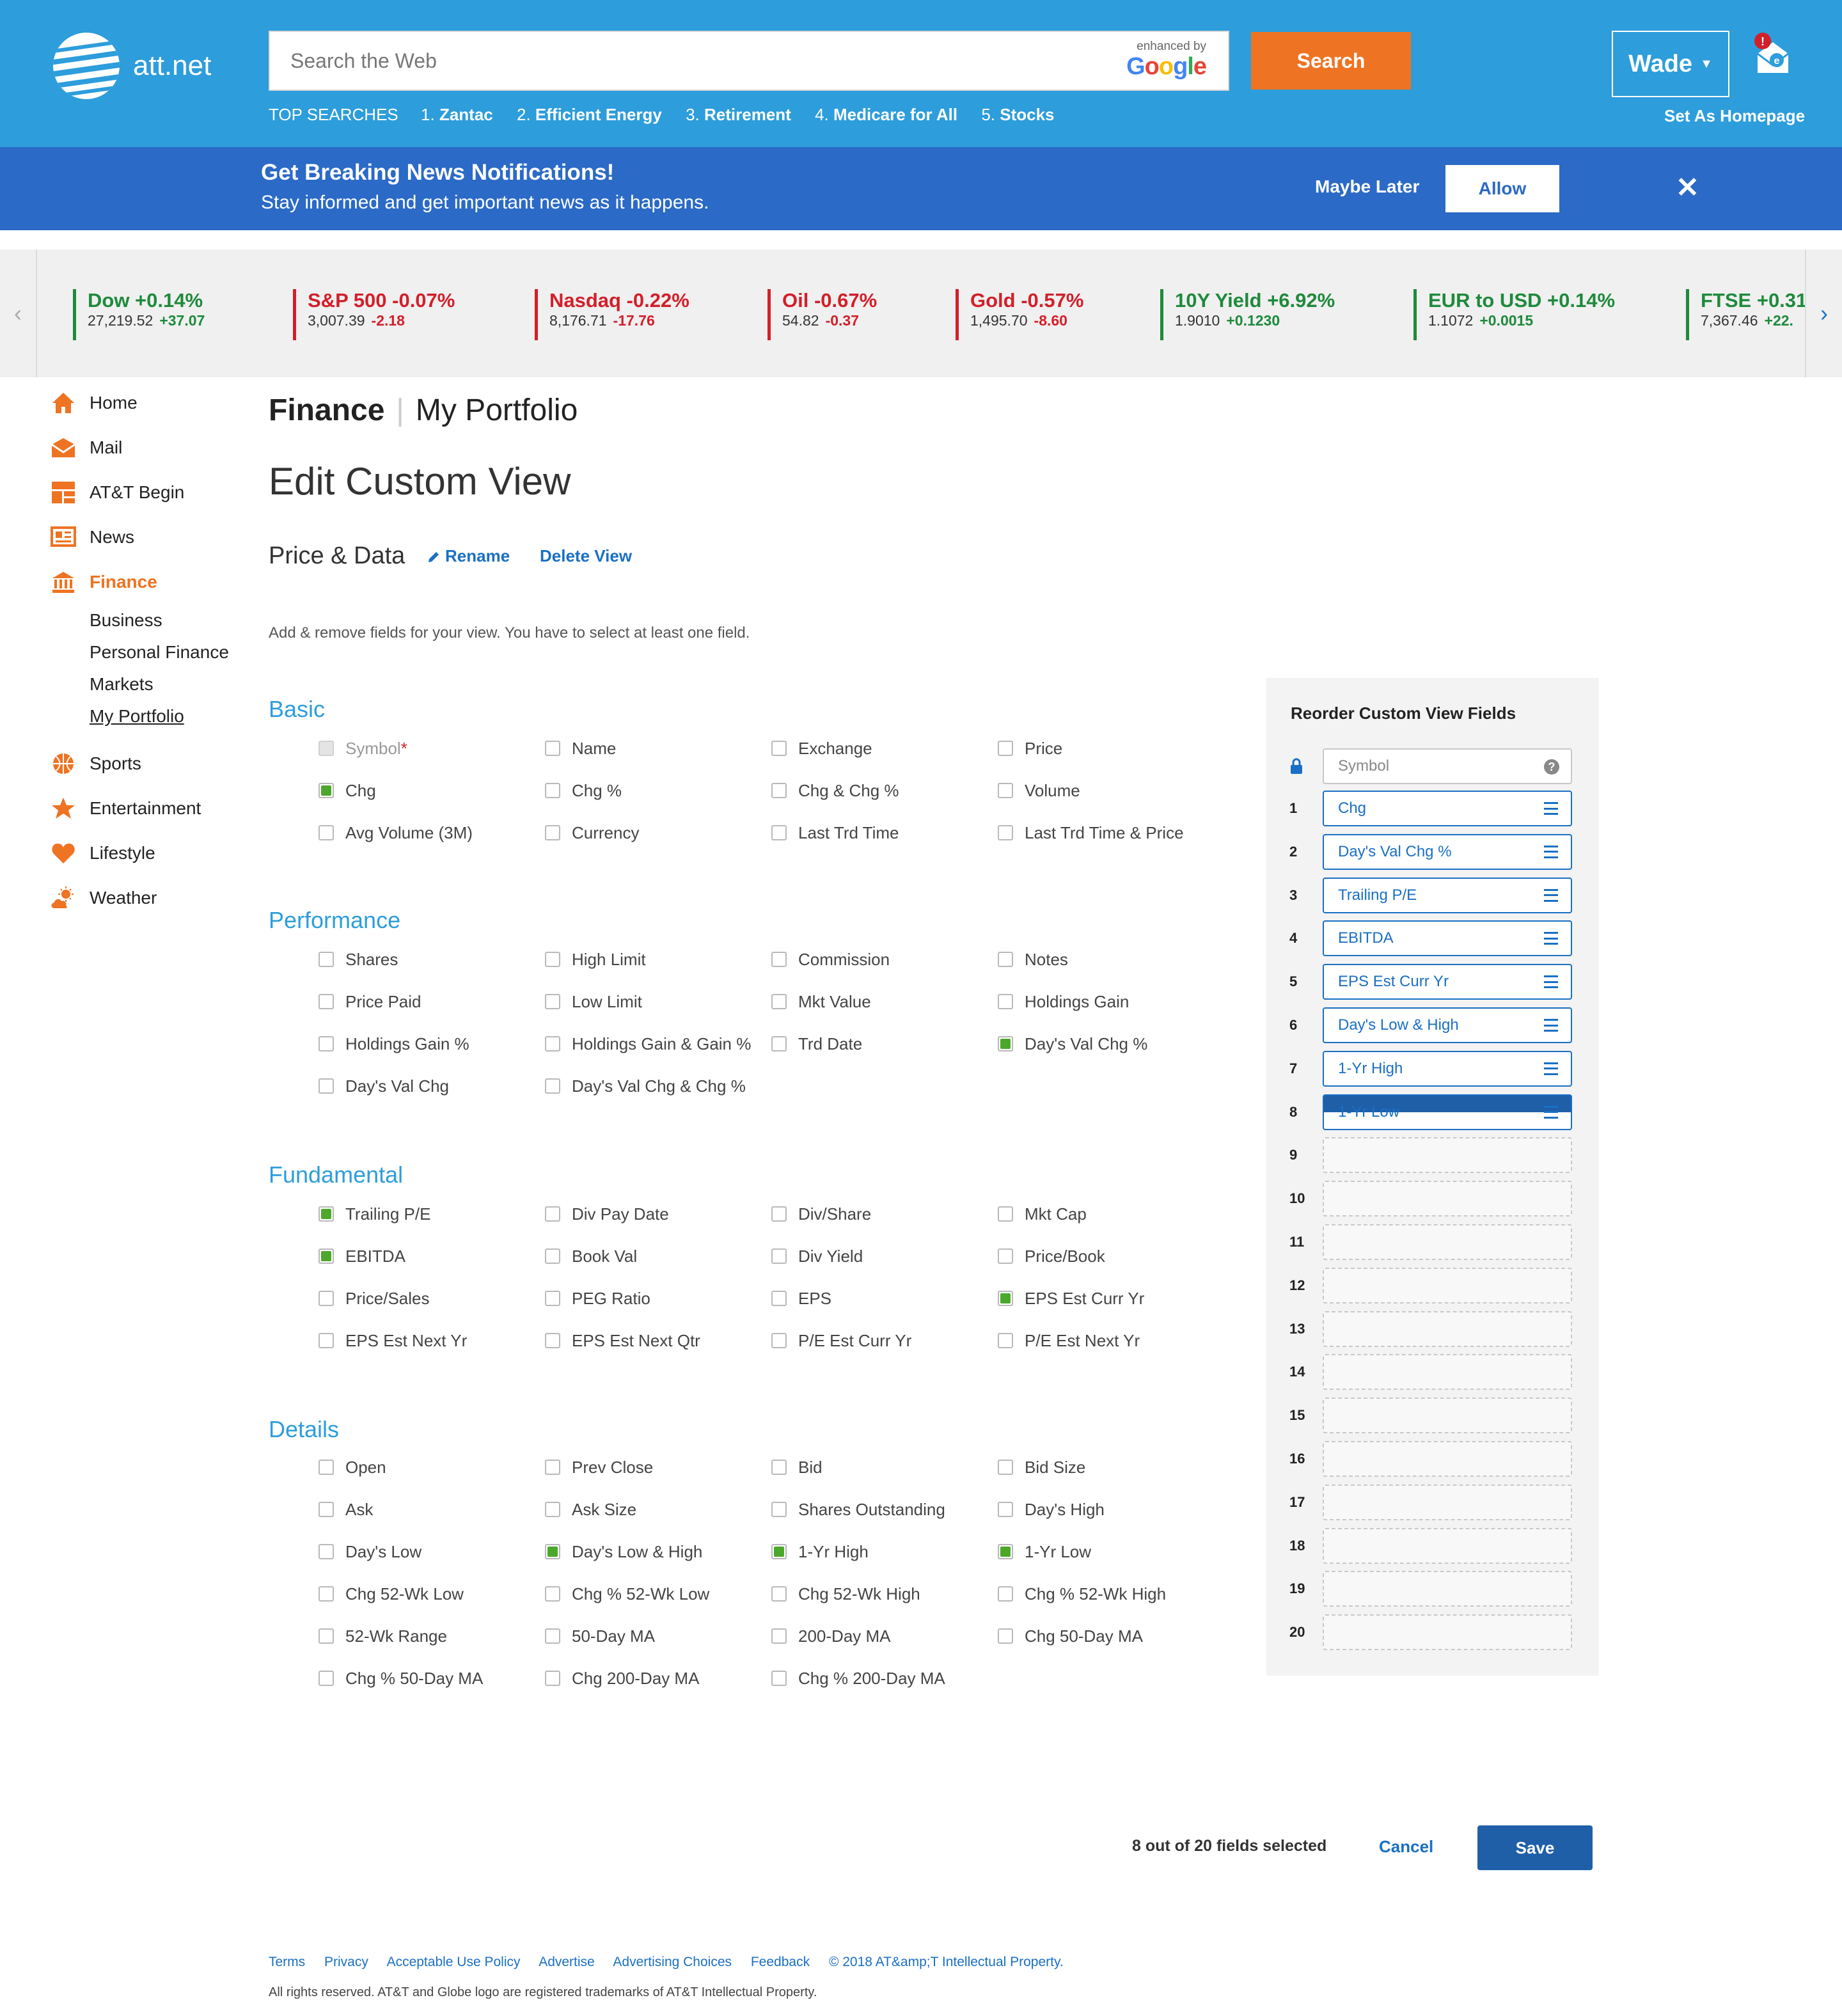 The image size is (1842, 2016). I want to click on top-search-link: 1. Zantac, so click(457, 114).